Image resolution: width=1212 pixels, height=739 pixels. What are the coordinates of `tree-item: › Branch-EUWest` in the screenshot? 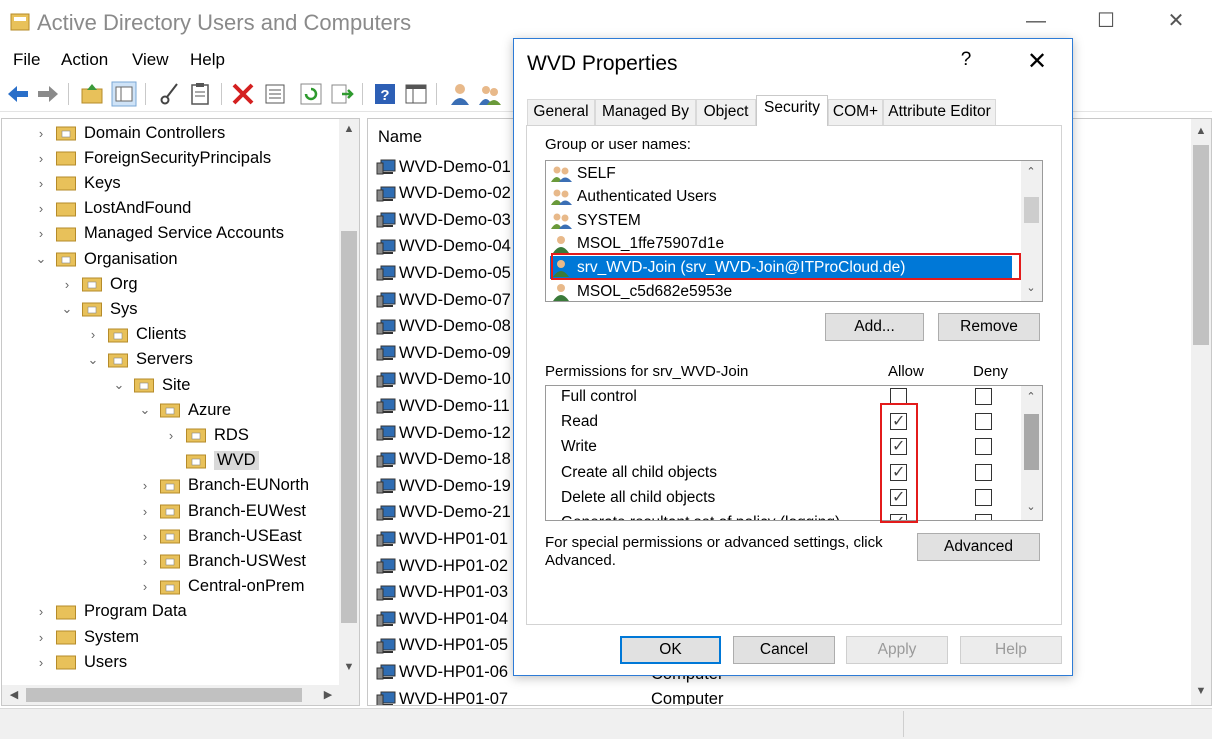 It's located at (222, 511).